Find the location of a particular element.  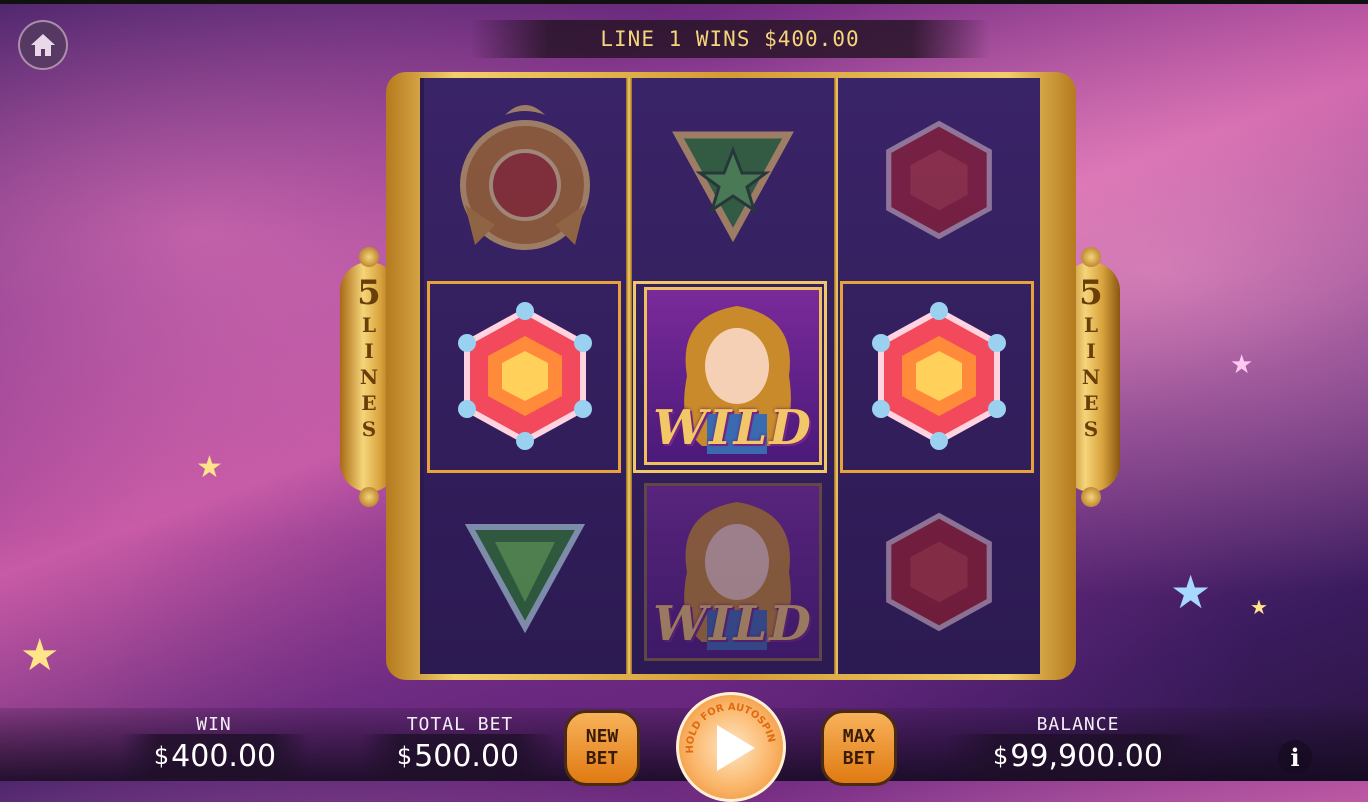

top-edge is located at coordinates (684, 2).